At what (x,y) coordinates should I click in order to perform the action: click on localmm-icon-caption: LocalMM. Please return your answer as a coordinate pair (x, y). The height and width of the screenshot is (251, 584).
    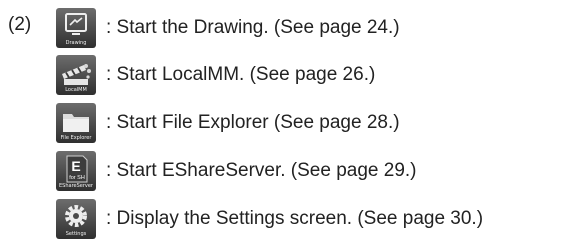
    Looking at the image, I should click on (76, 90).